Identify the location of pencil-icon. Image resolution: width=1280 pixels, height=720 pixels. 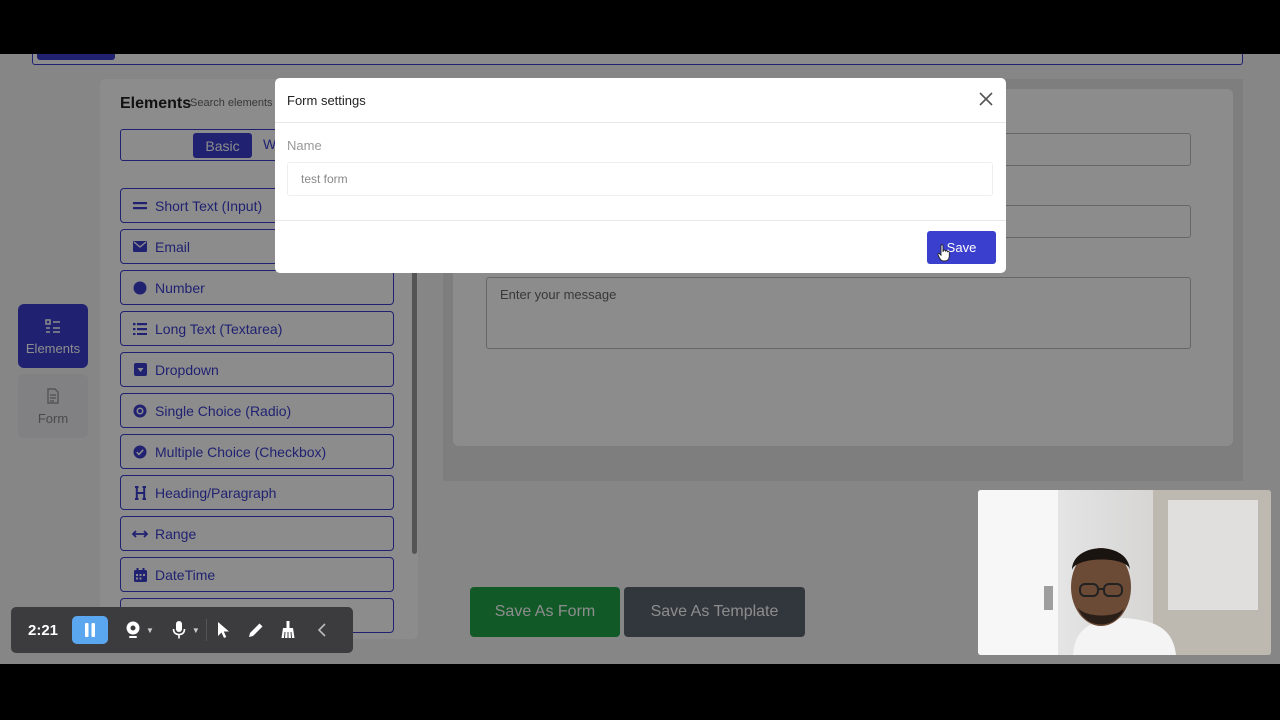
(255, 630).